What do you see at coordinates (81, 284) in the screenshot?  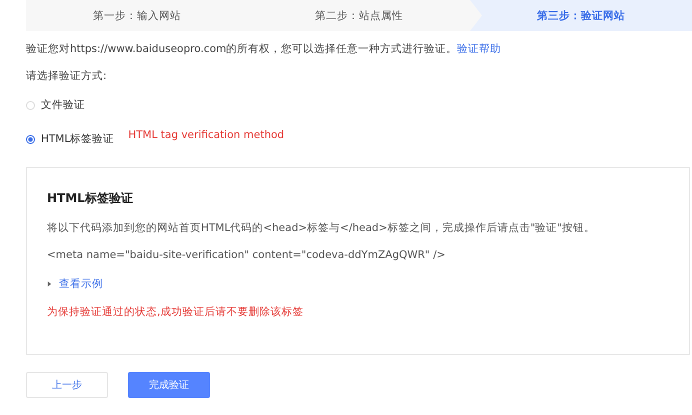 I see `example-link: 查看示例` at bounding box center [81, 284].